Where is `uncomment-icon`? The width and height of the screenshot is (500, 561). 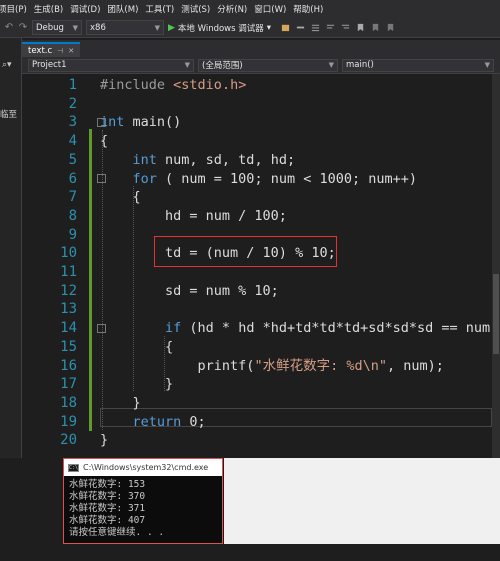 uncomment-icon is located at coordinates (345, 27).